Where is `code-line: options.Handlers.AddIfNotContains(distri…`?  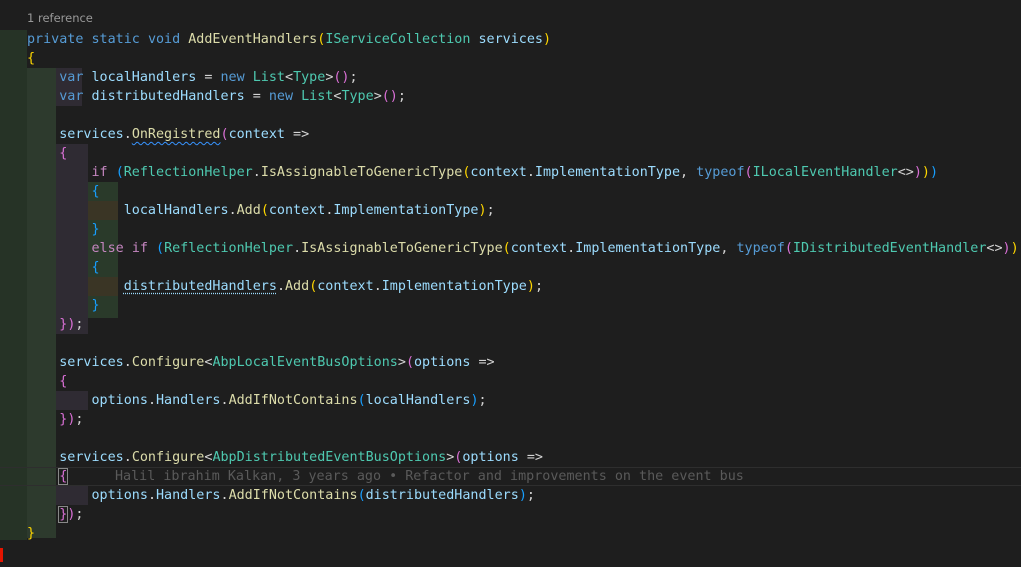 code-line: options.Handlers.AddIfNotContains(distri… is located at coordinates (281, 495).